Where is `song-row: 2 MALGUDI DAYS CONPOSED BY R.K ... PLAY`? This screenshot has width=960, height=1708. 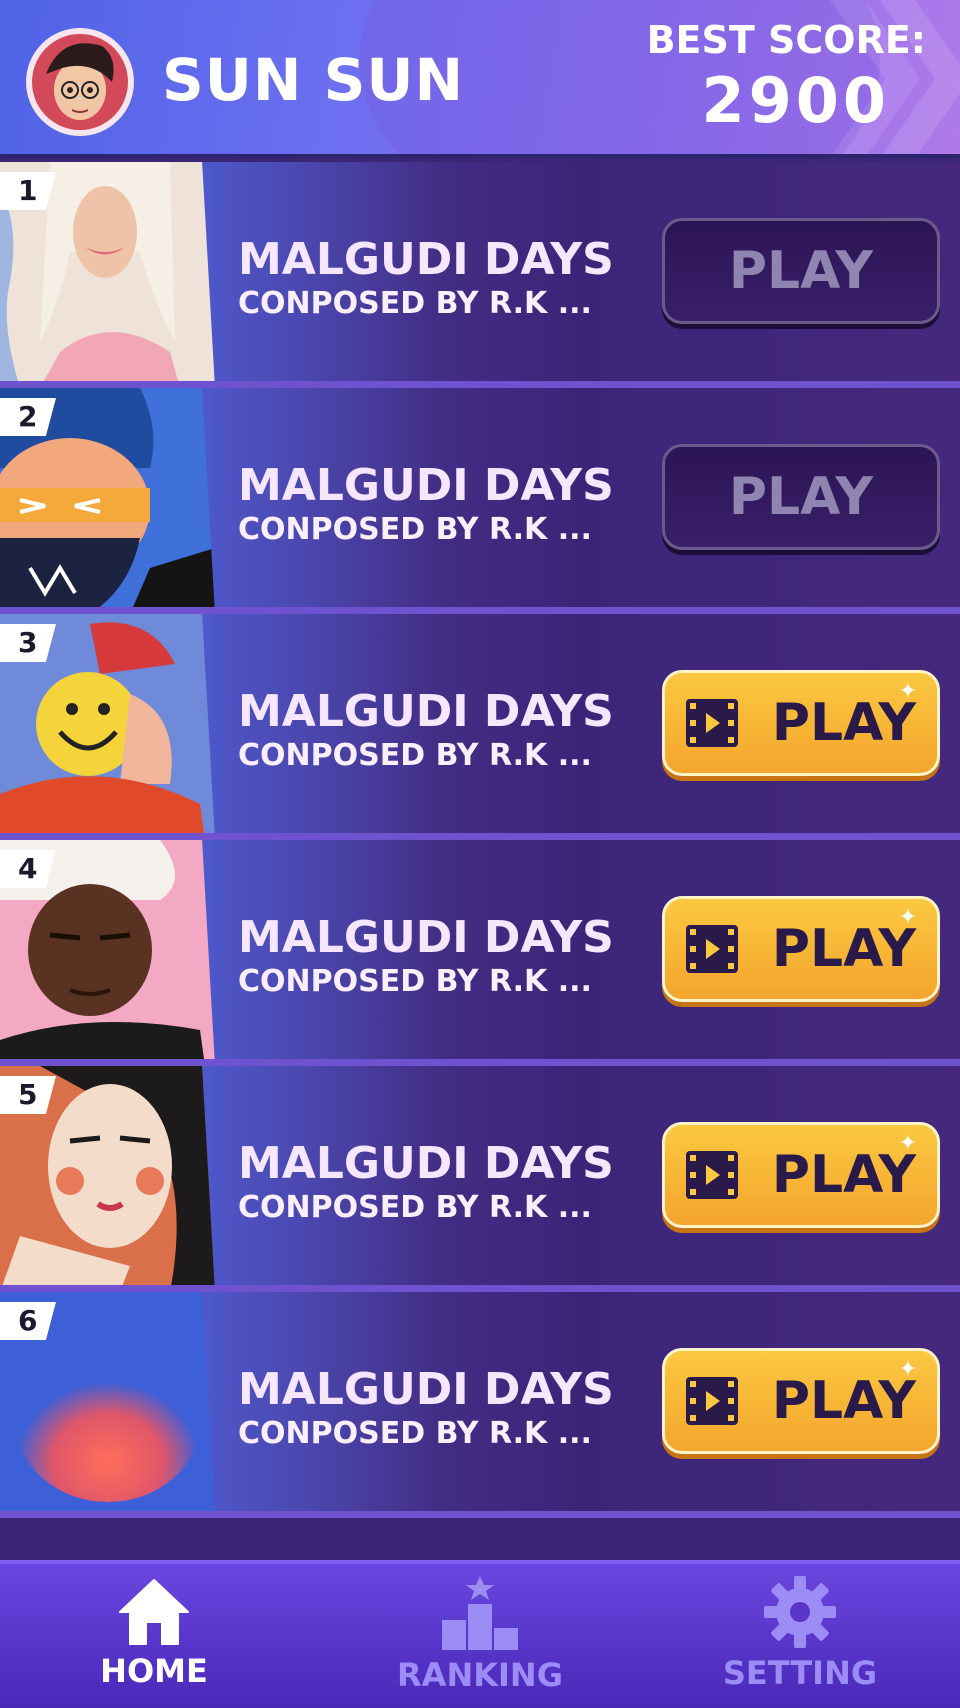 song-row: 2 MALGUDI DAYS CONPOSED BY R.K ... PLAY is located at coordinates (480, 501).